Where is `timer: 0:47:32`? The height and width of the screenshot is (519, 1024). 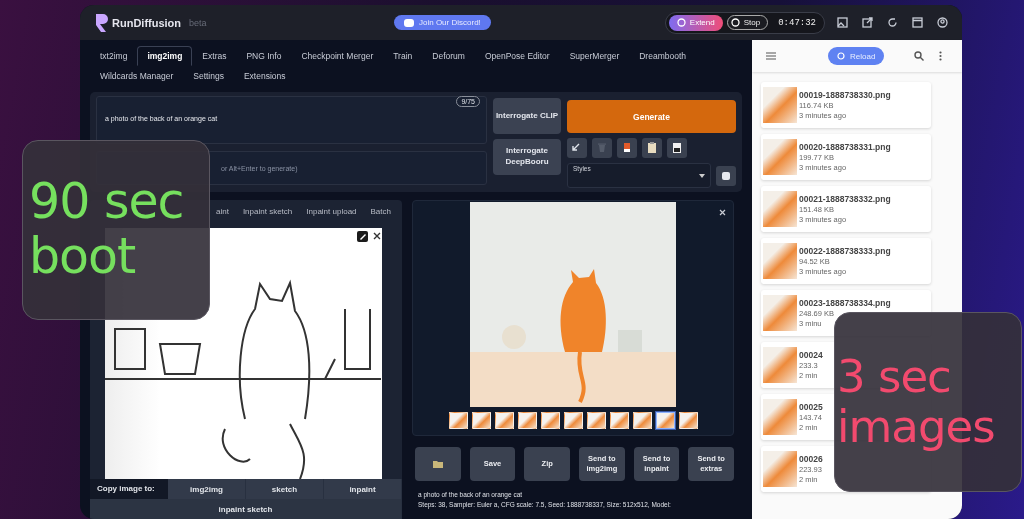
timer: 0:47:32 is located at coordinates (797, 22).